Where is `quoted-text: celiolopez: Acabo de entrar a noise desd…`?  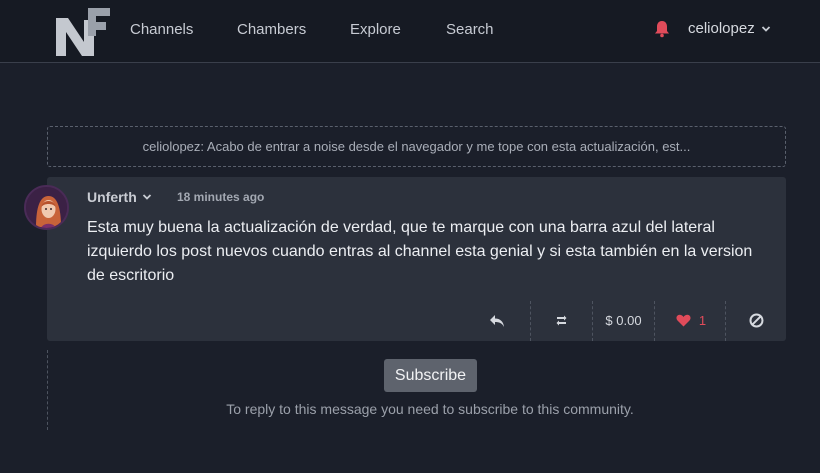 quoted-text: celiolopez: Acabo de entrar a noise desd… is located at coordinates (416, 146).